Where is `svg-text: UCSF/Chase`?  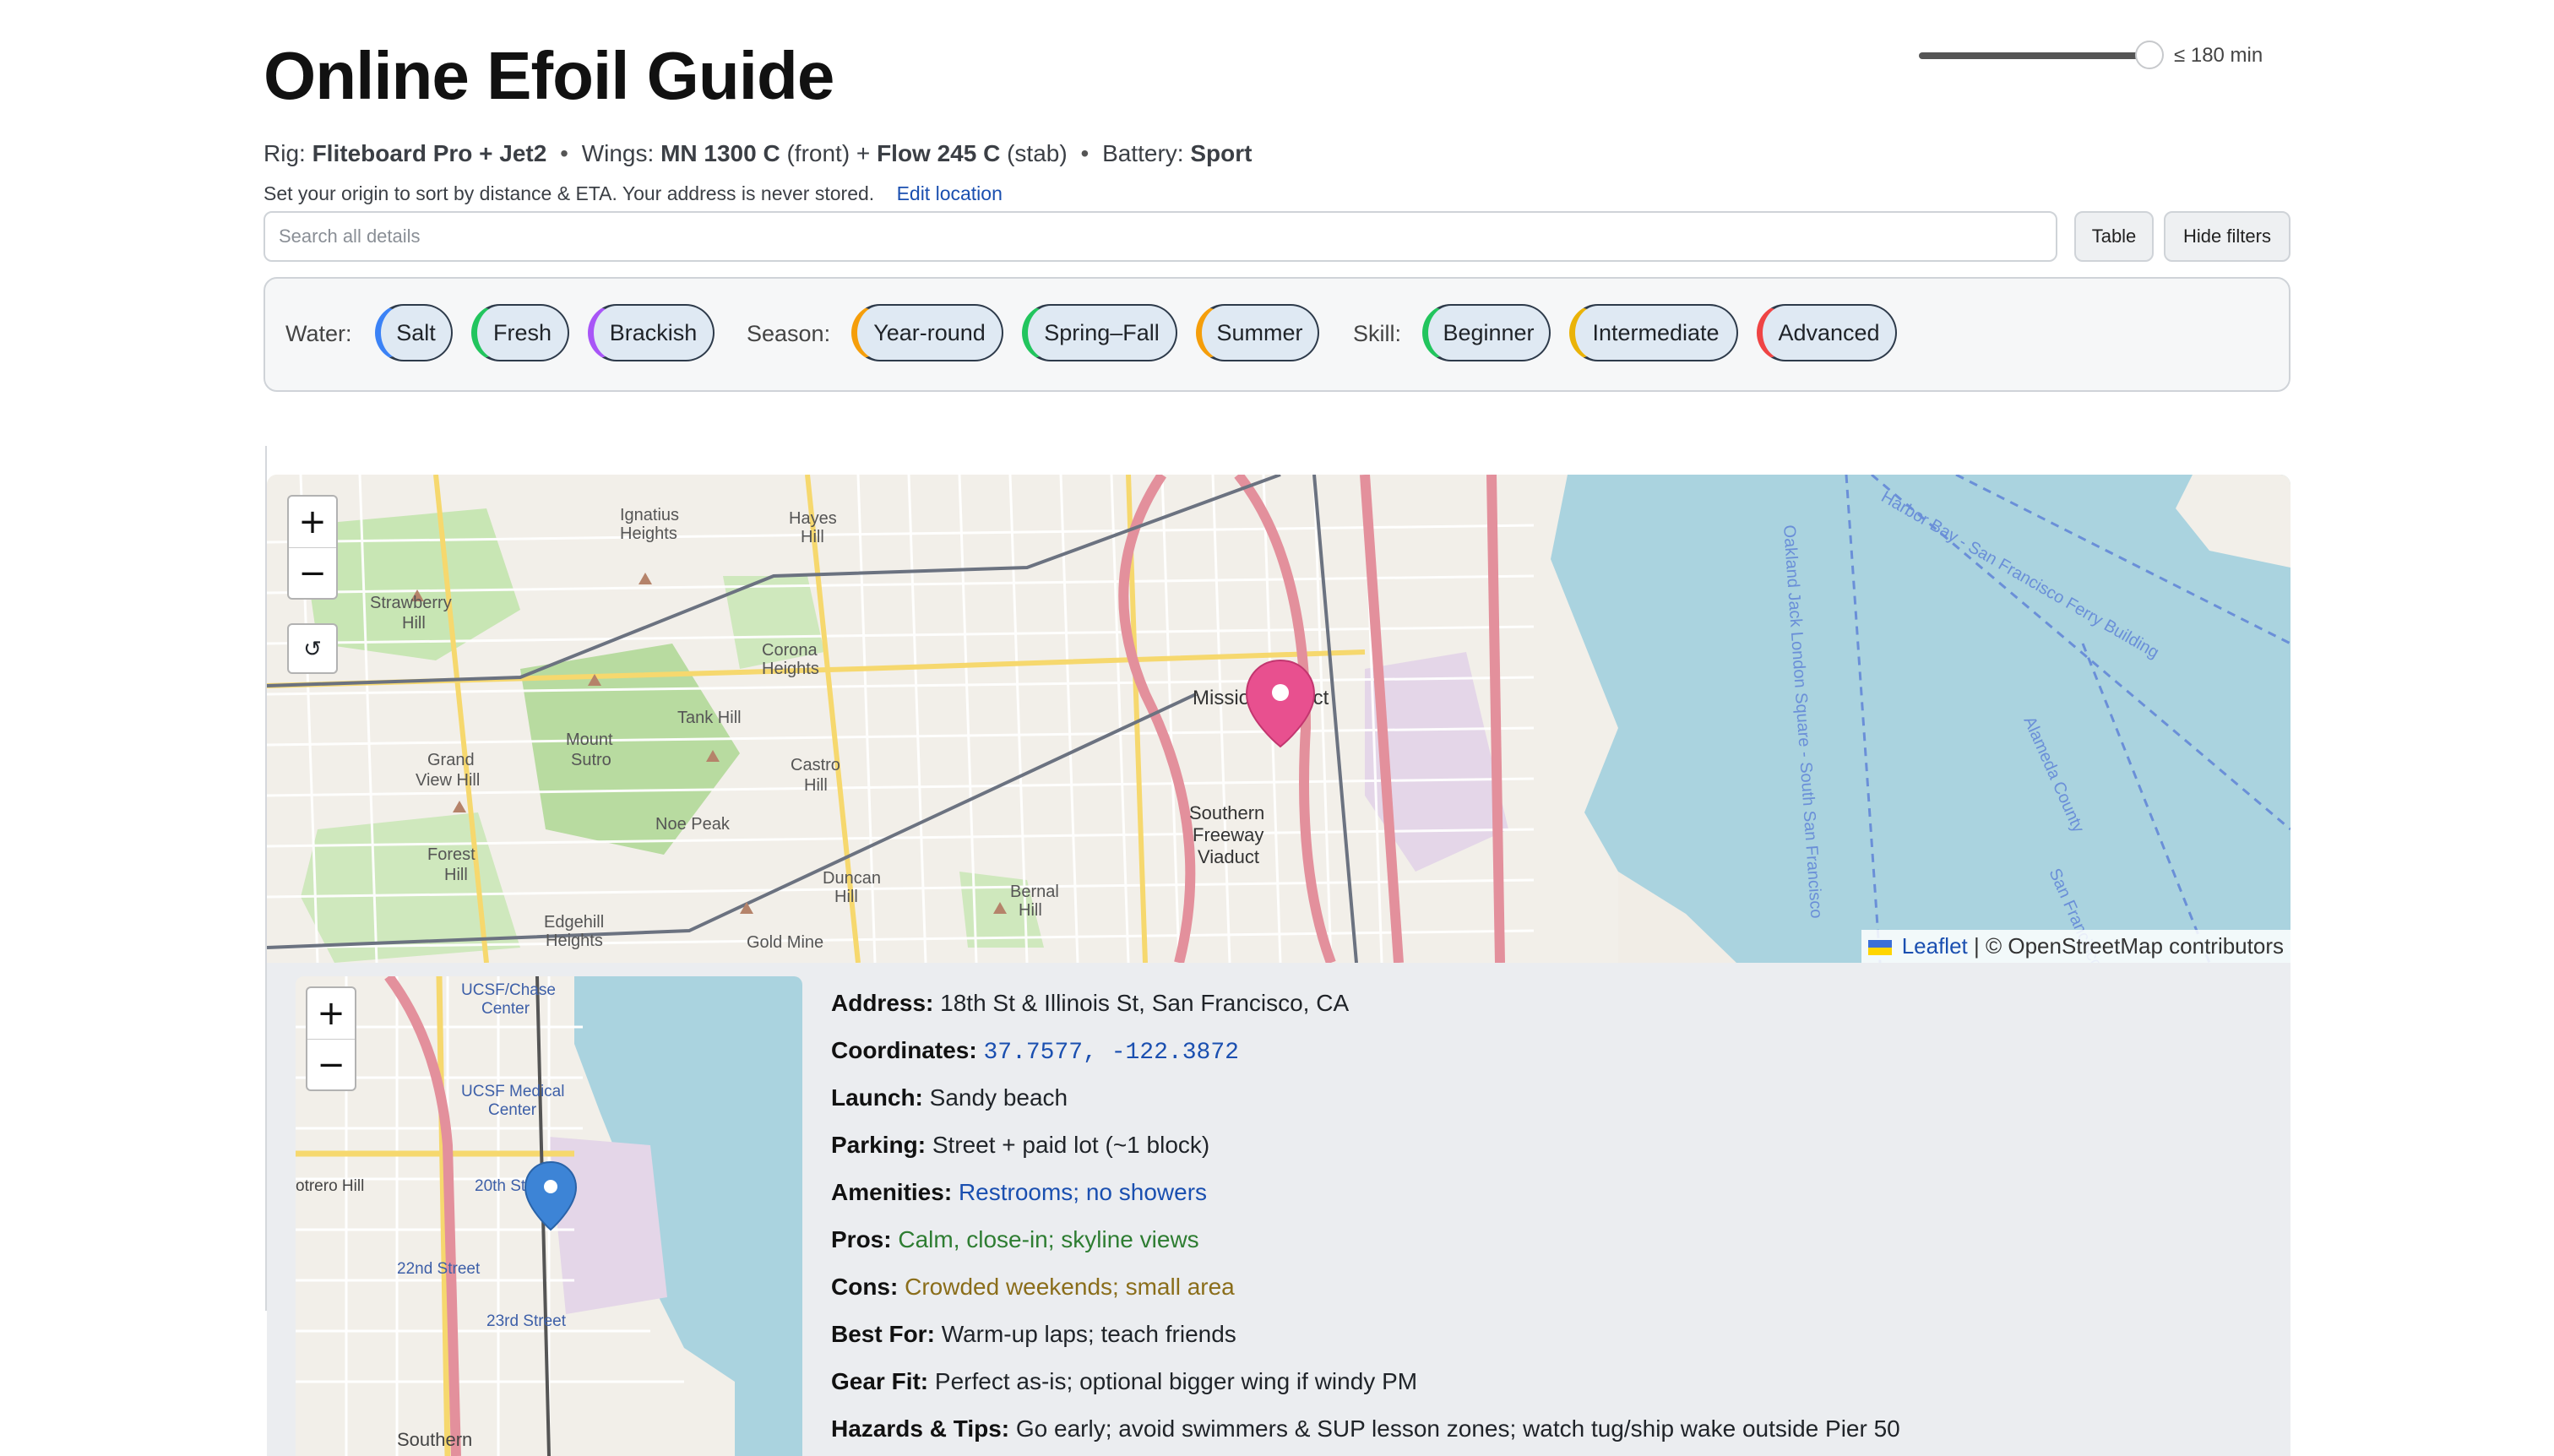 svg-text: UCSF/Chase is located at coordinates (508, 990).